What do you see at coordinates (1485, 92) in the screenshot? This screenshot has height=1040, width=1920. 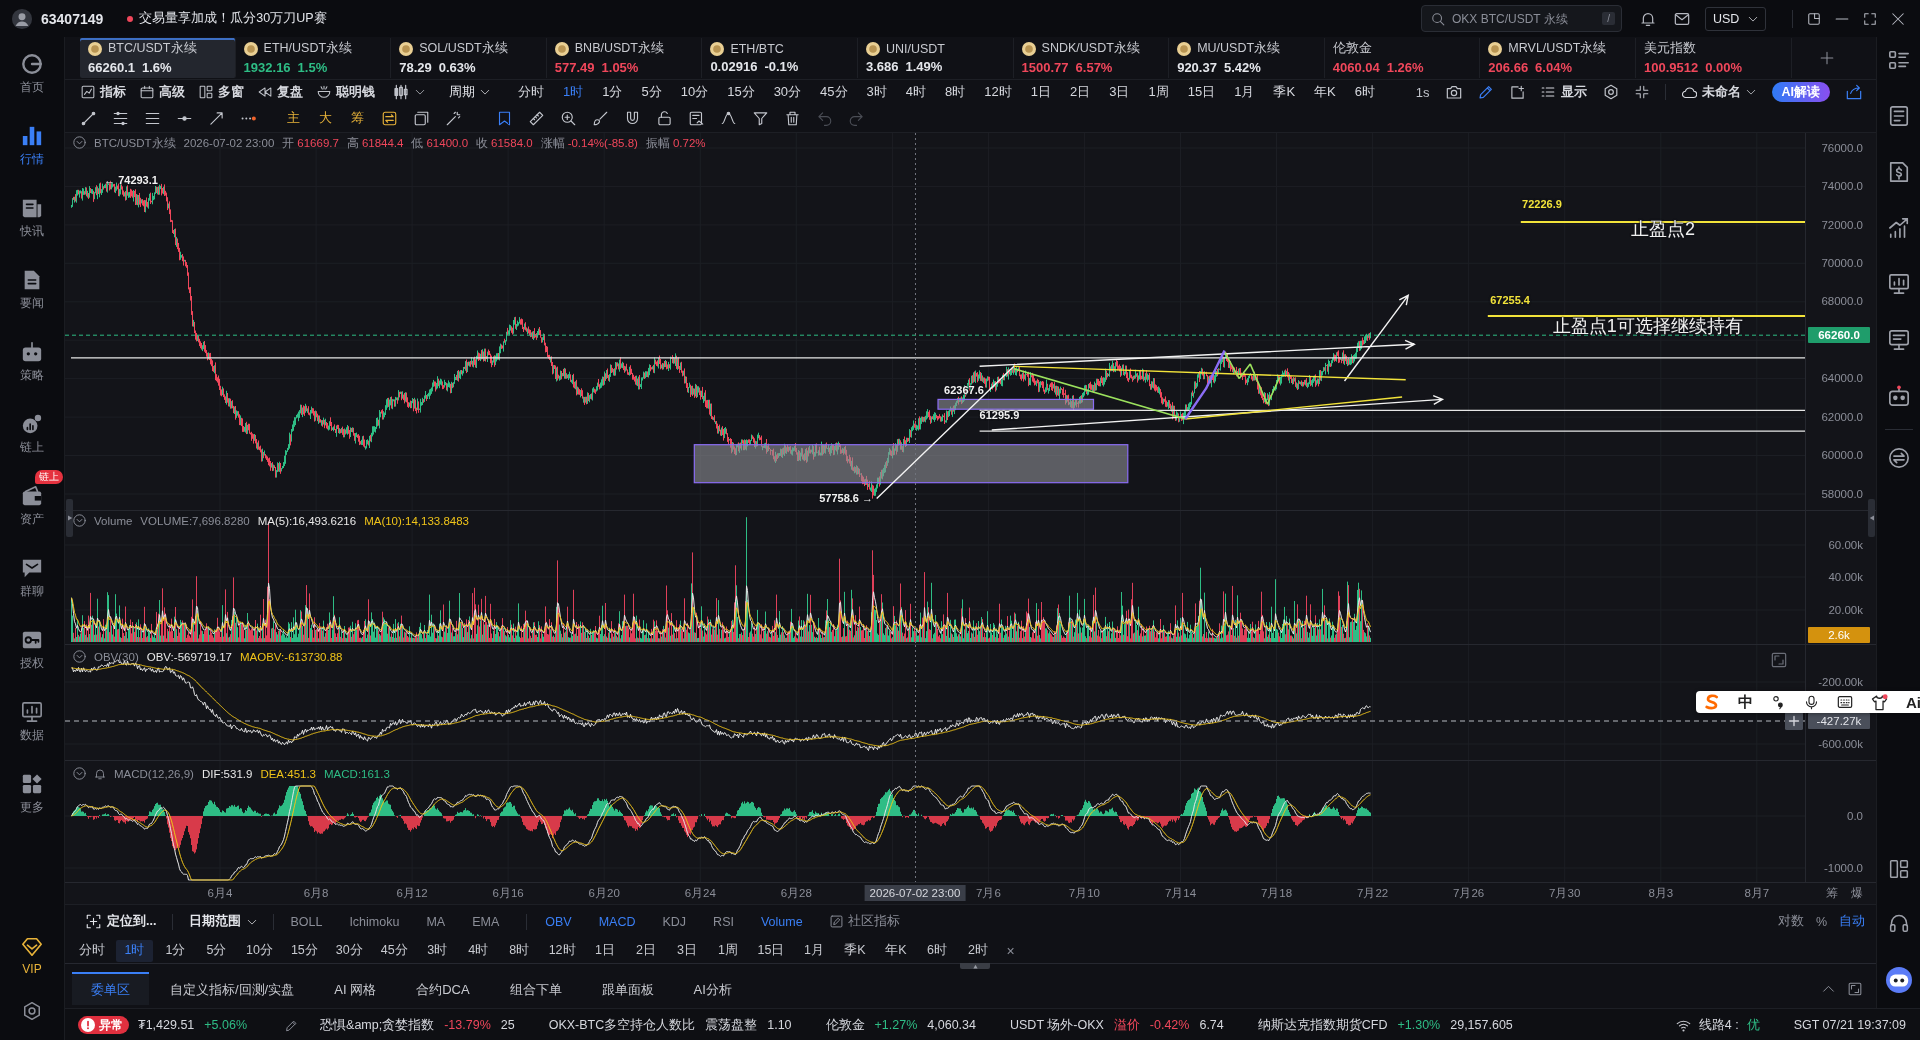 I see `pencil-icon` at bounding box center [1485, 92].